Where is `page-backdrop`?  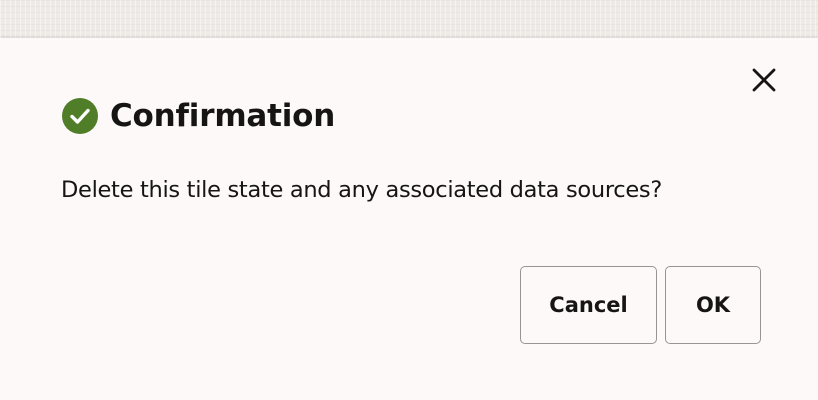
page-backdrop is located at coordinates (409, 19).